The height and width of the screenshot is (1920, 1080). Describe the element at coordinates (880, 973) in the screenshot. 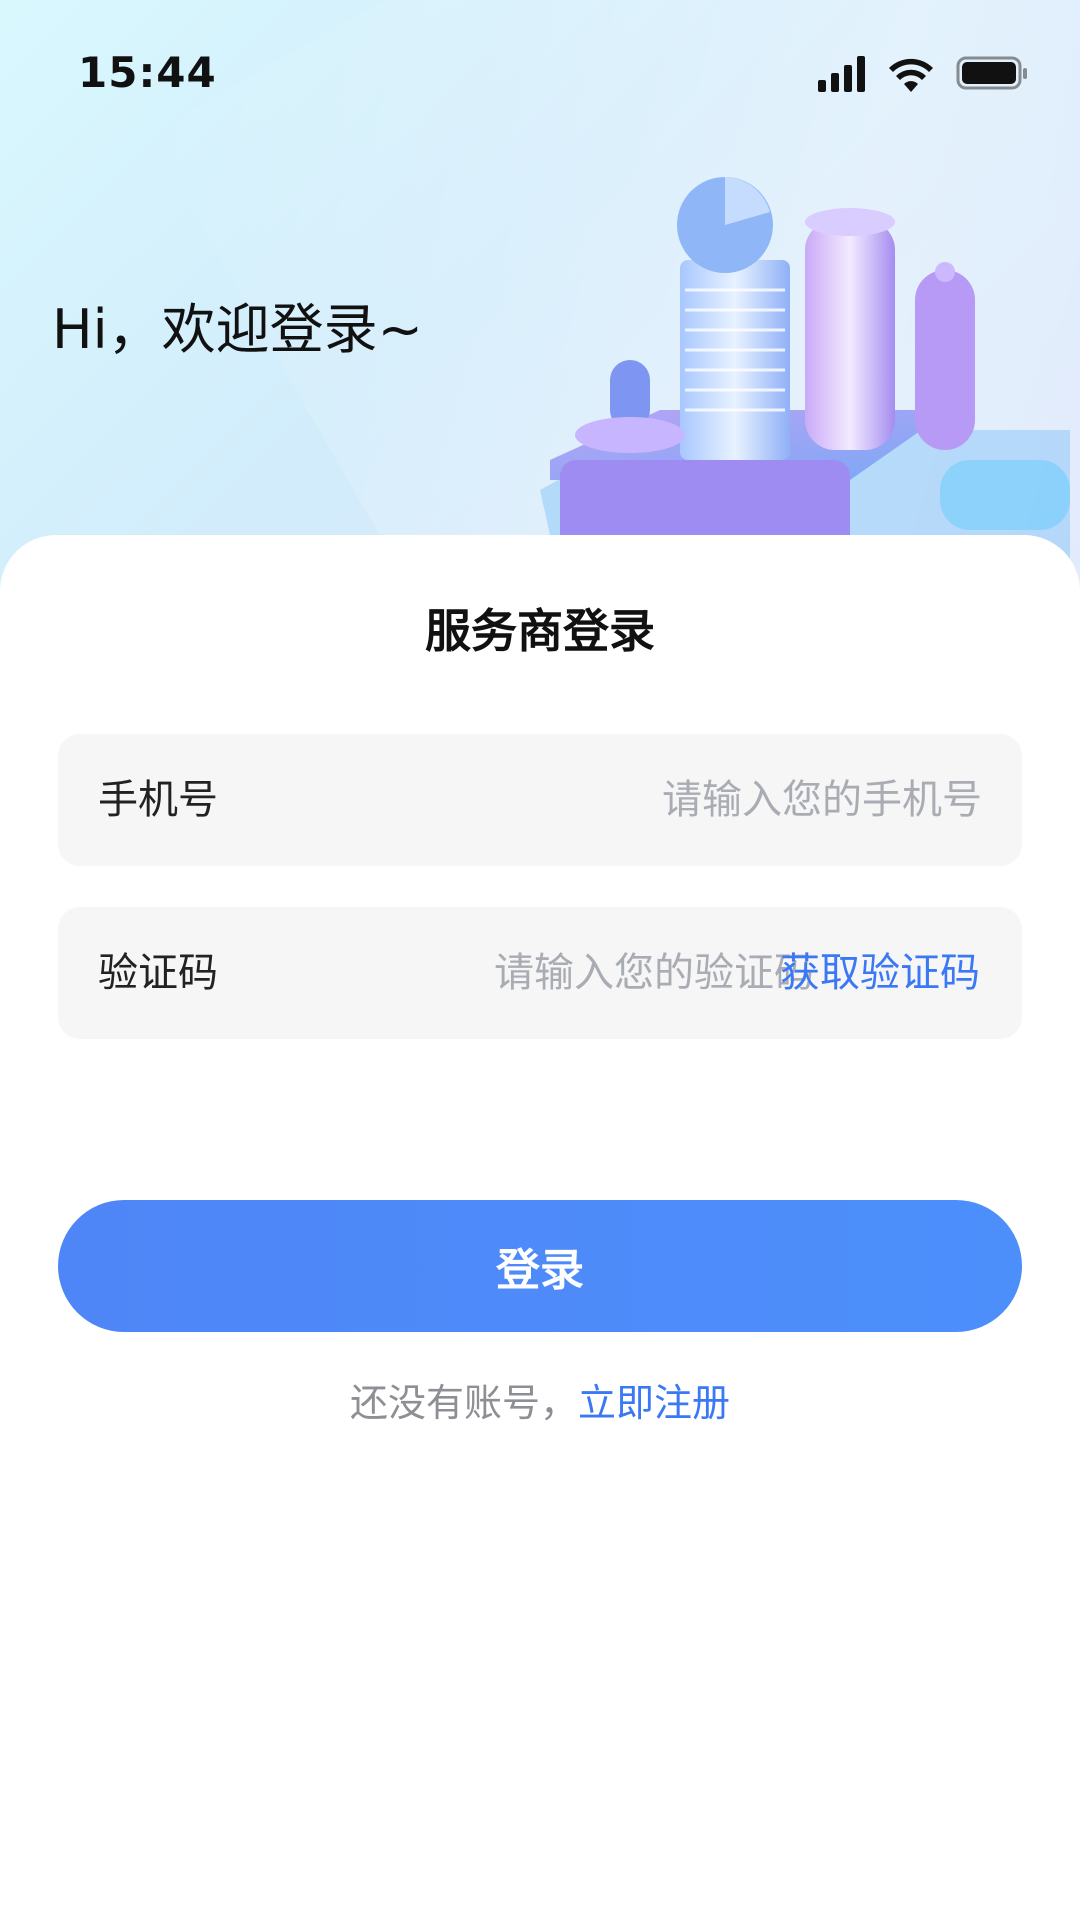

I see `get-code-button: 获取验证码` at that location.